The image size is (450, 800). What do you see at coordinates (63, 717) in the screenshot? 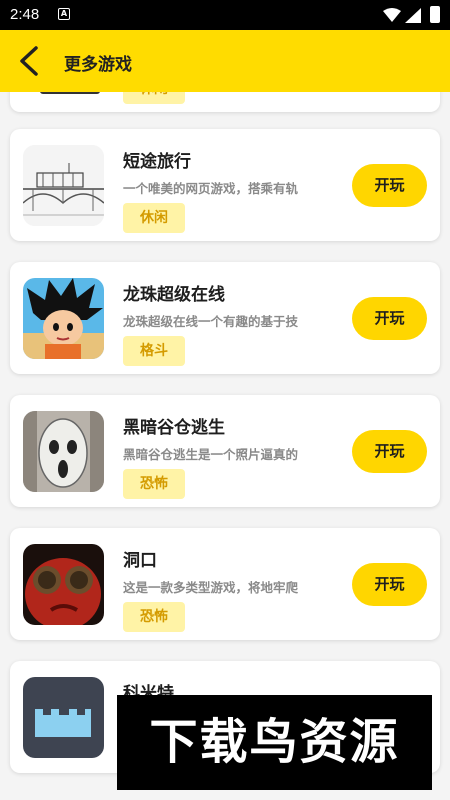
I see `game-thumbnail-castle` at bounding box center [63, 717].